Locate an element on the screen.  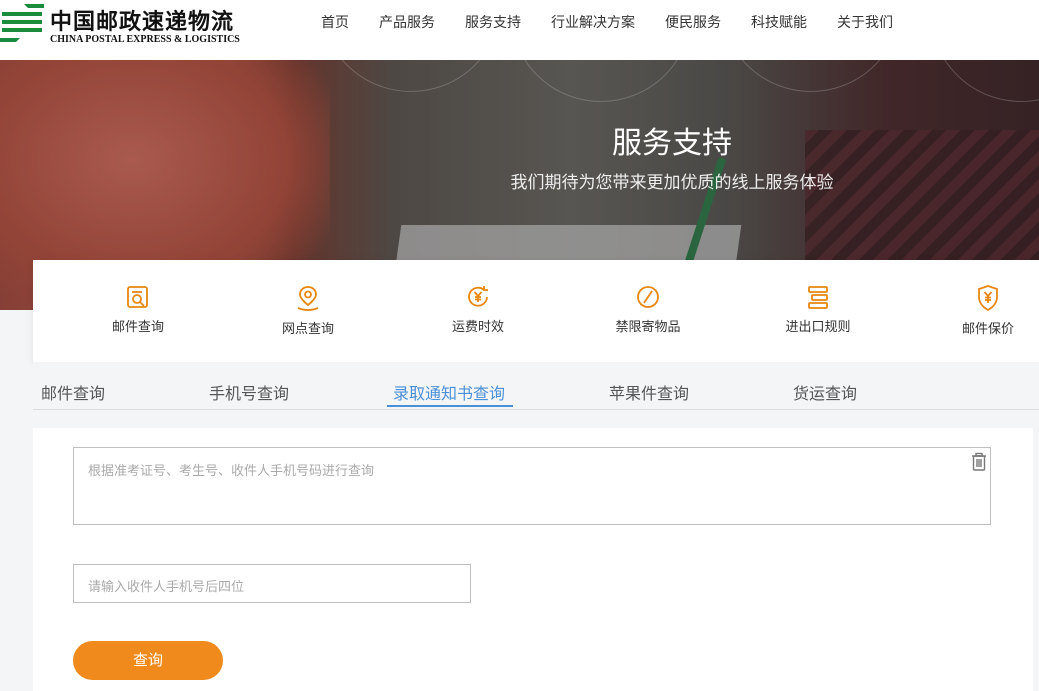
shield-yuan-icon is located at coordinates (988, 298).